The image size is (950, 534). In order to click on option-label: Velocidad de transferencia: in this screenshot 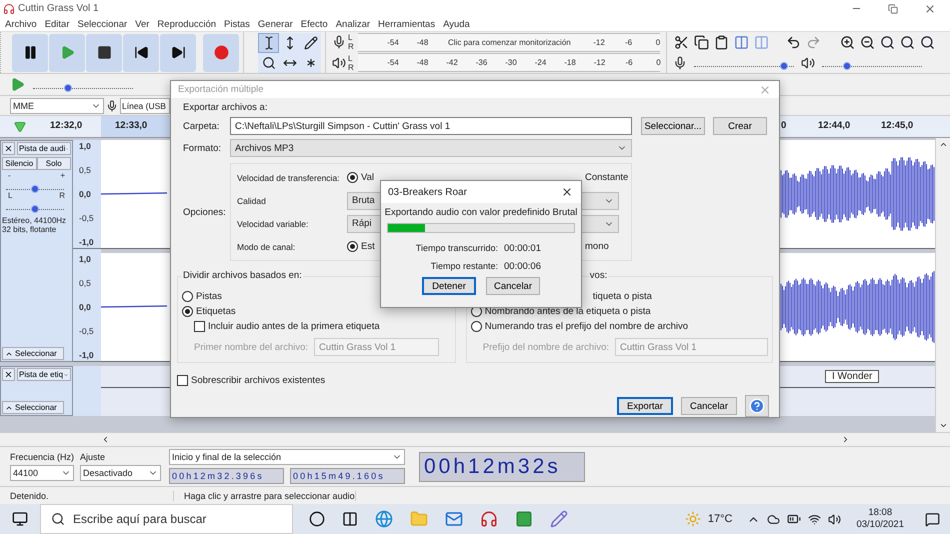, I will do `click(289, 177)`.